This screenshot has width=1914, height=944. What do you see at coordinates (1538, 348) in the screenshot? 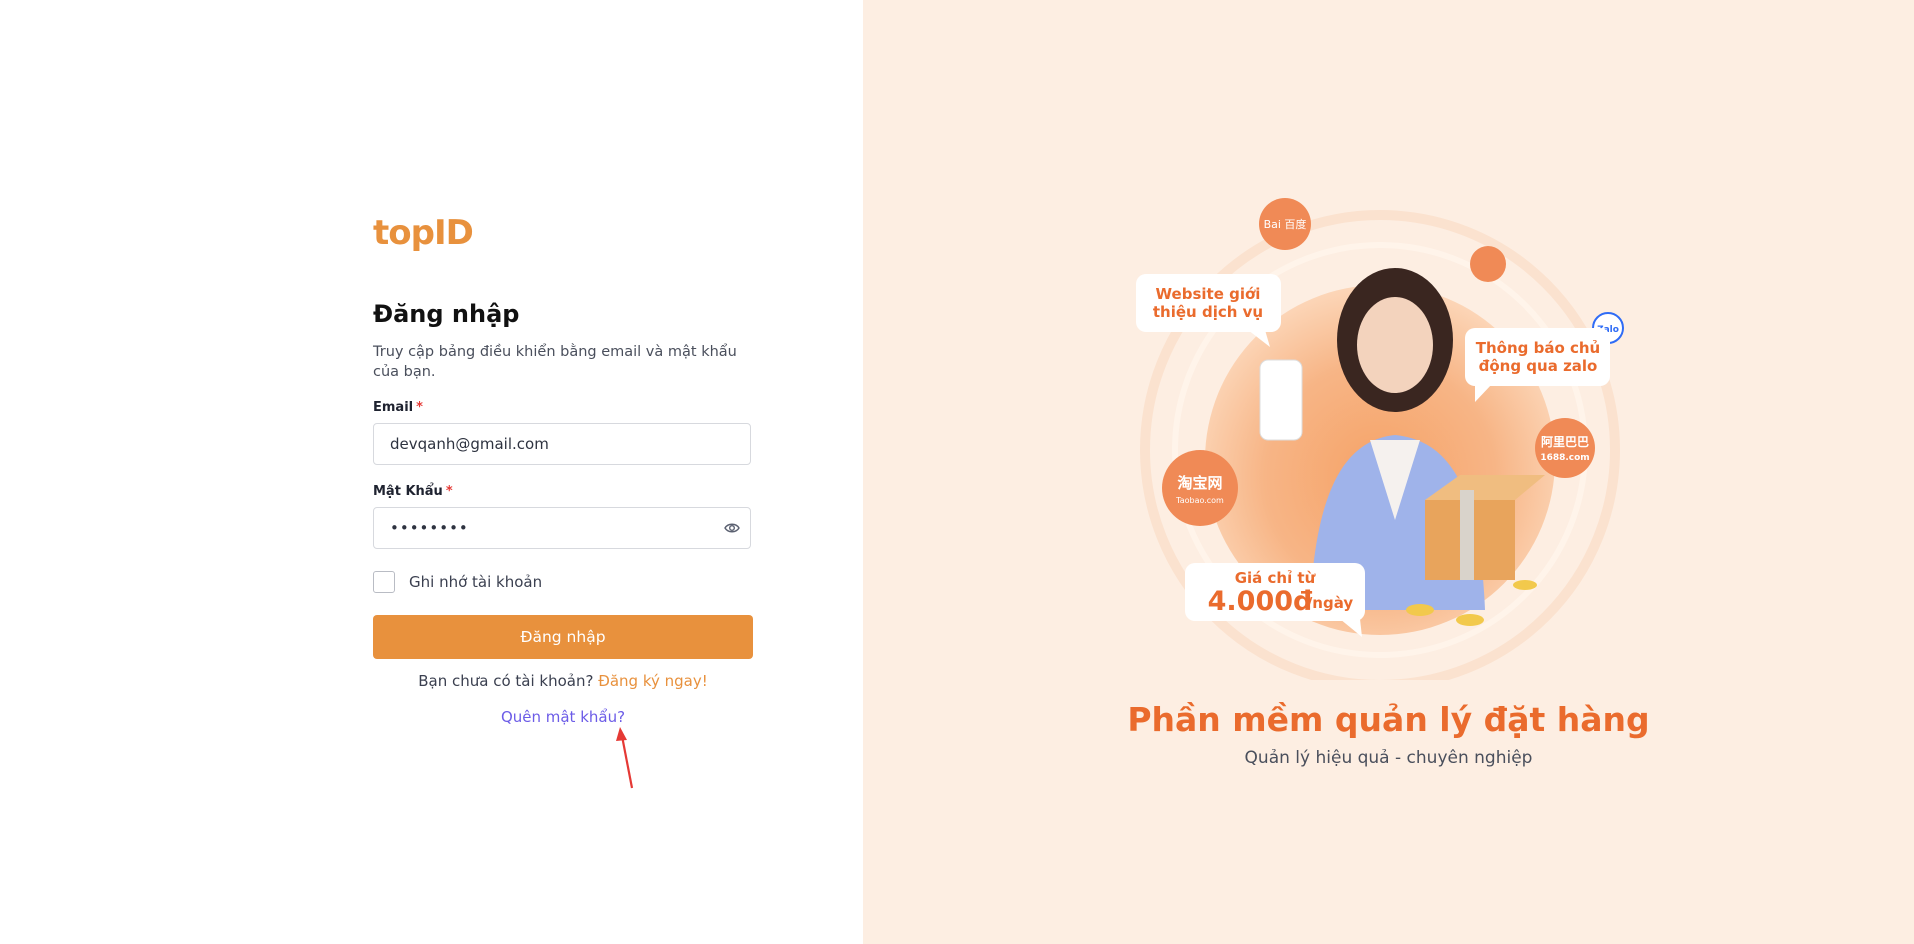
I see `svg-text: Thông báo chủ` at bounding box center [1538, 348].